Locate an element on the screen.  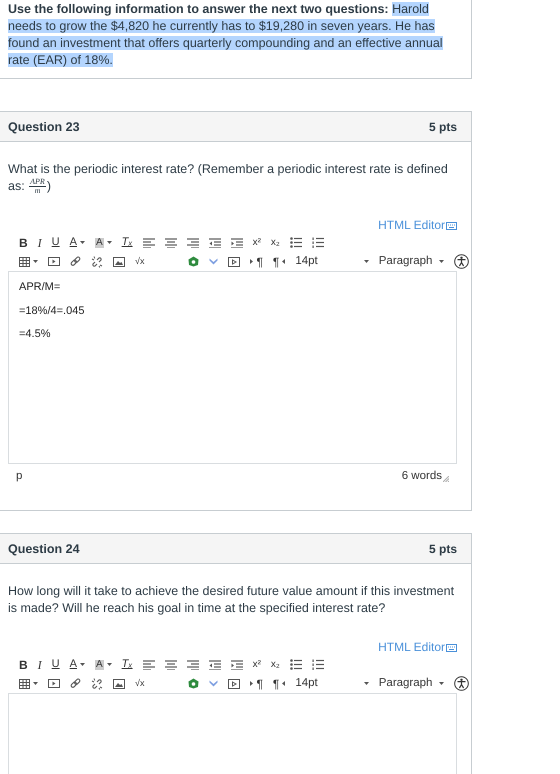
question-title: Question 23 is located at coordinates (44, 127).